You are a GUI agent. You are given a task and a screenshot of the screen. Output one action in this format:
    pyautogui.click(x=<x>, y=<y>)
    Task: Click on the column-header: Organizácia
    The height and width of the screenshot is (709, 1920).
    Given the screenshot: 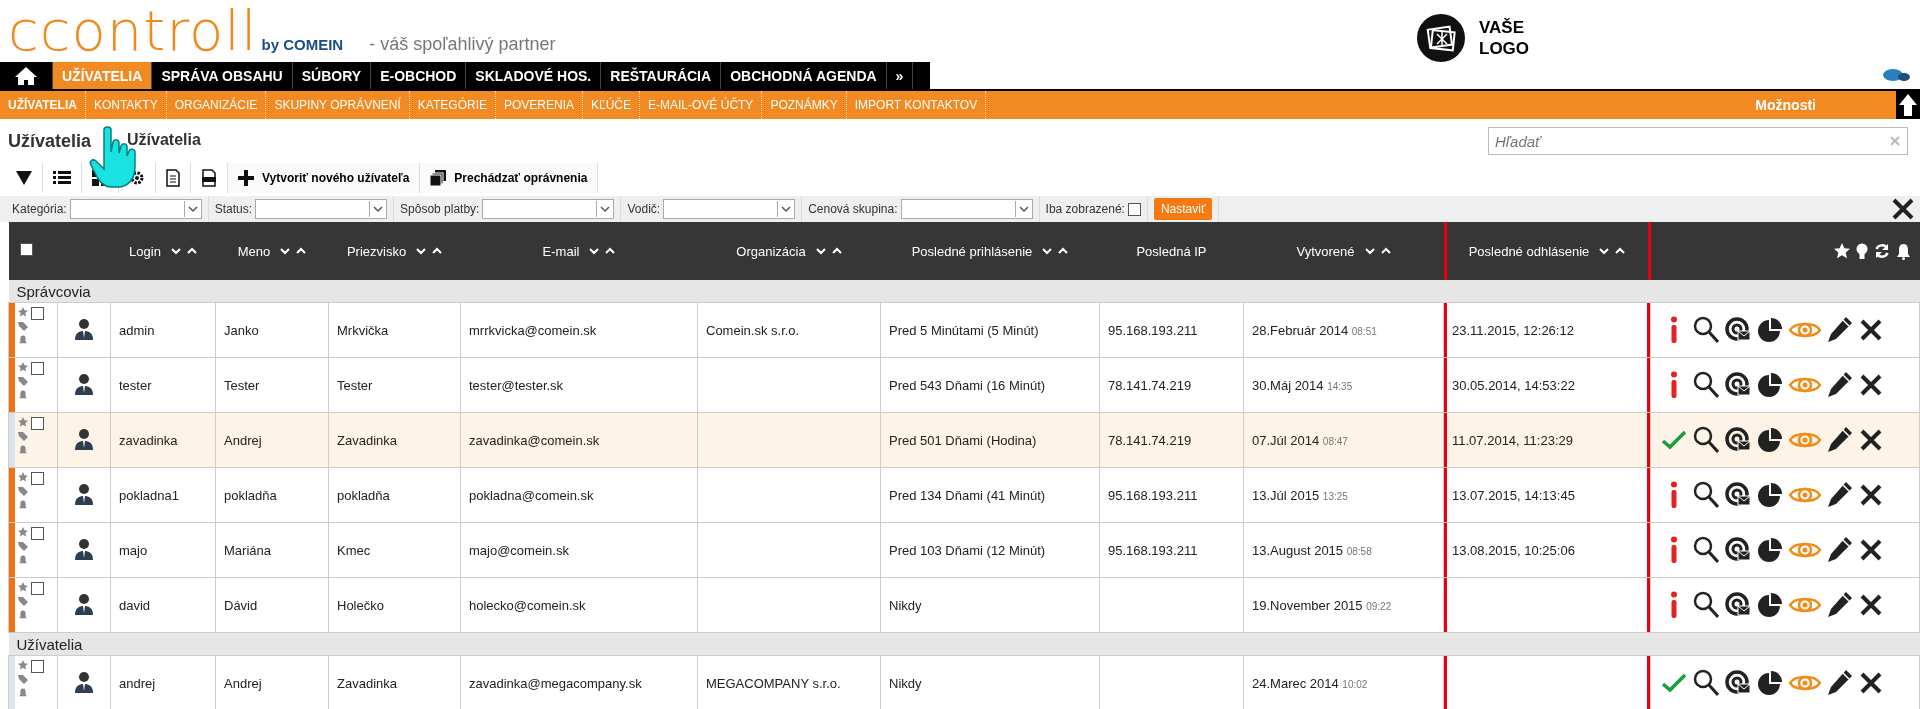 What is the action you would take?
    pyautogui.click(x=771, y=251)
    